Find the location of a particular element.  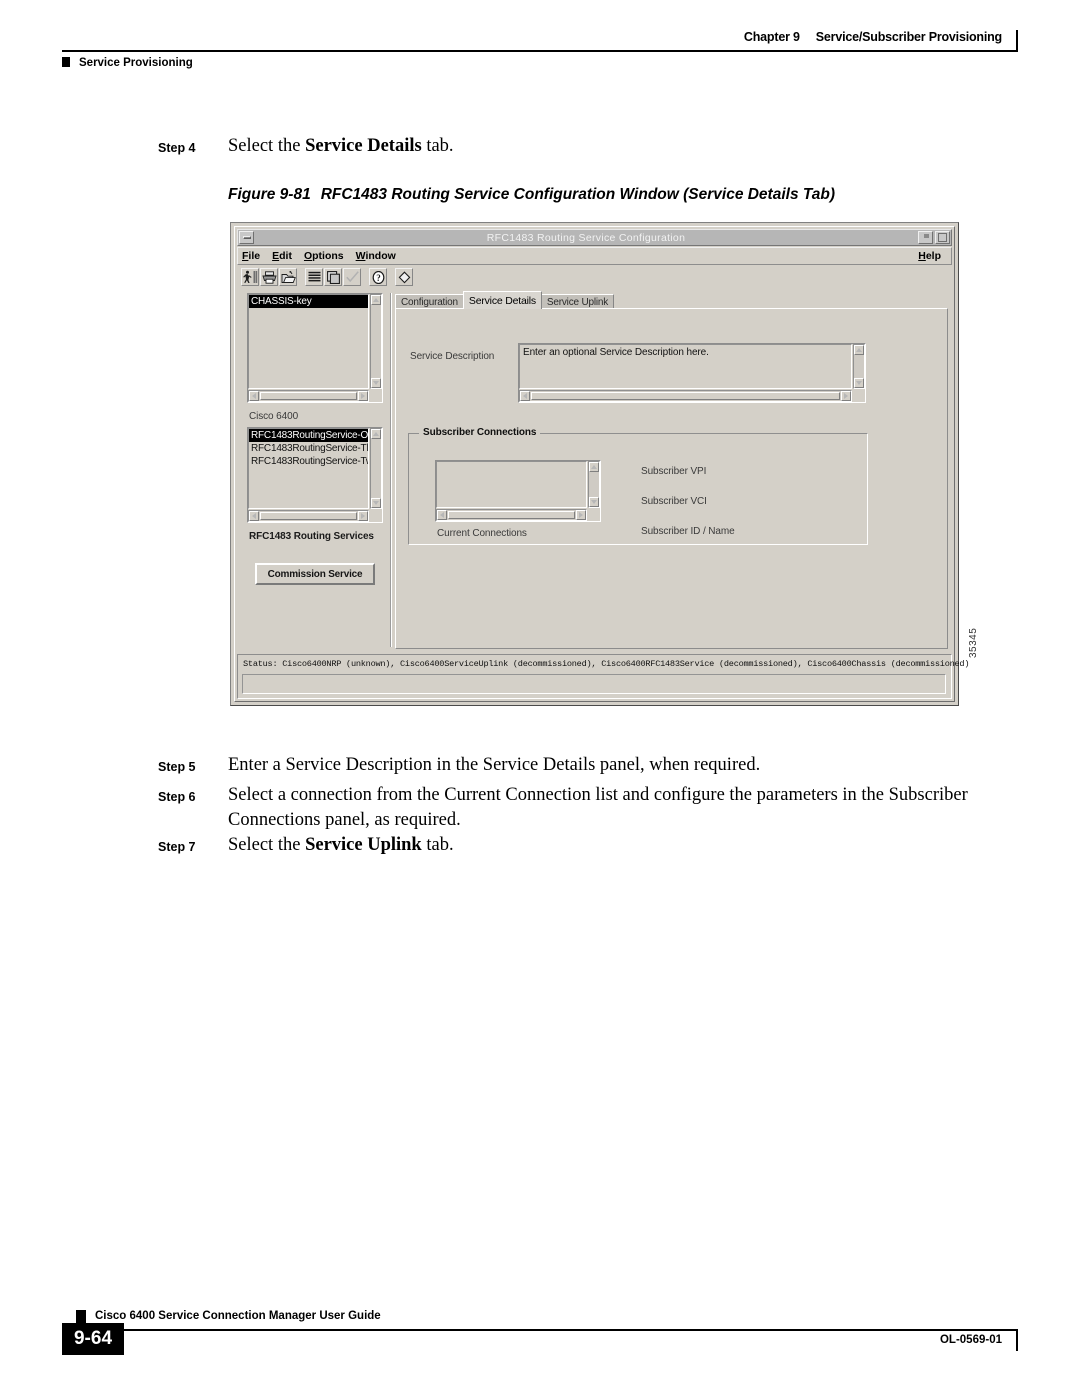

step-4-text-post: tab. is located at coordinates (437, 146).